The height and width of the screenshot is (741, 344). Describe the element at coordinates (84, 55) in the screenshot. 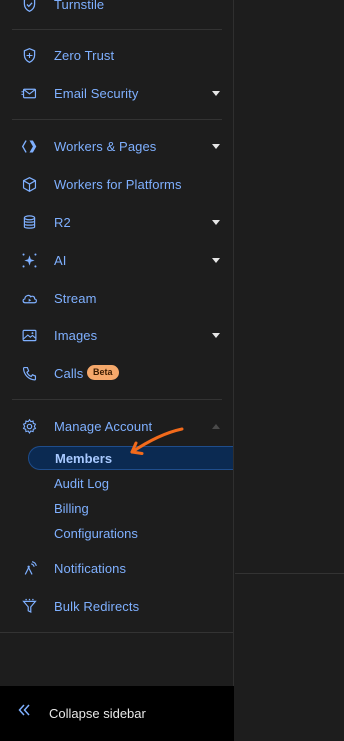

I see `sidebar-item-label: Zero Trust` at that location.